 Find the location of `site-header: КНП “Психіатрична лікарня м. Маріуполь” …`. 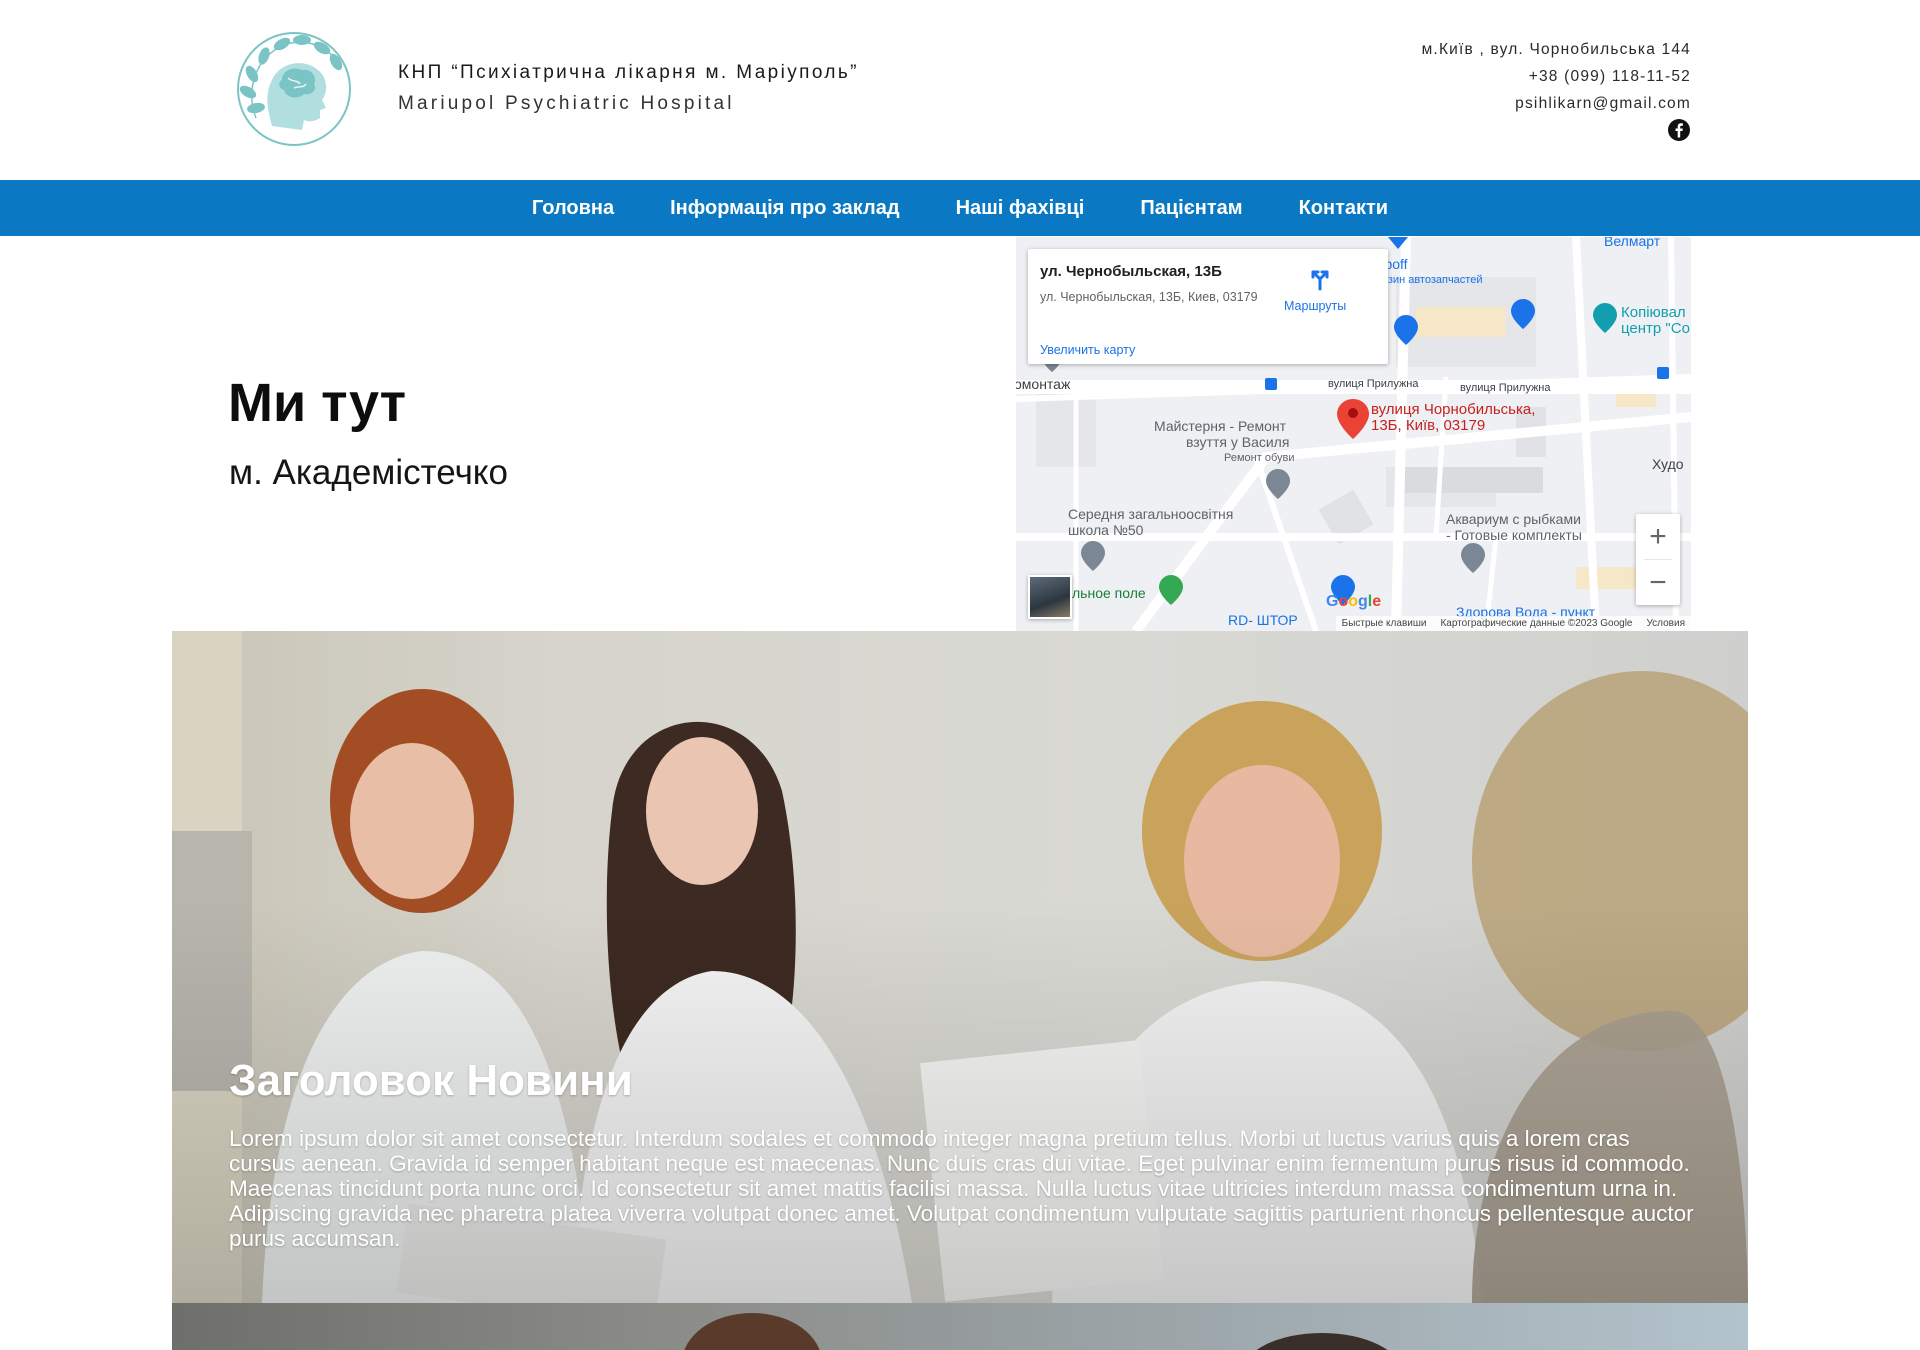

site-header: КНП “Психіатрична лікарня м. Маріуполь” … is located at coordinates (960, 90).